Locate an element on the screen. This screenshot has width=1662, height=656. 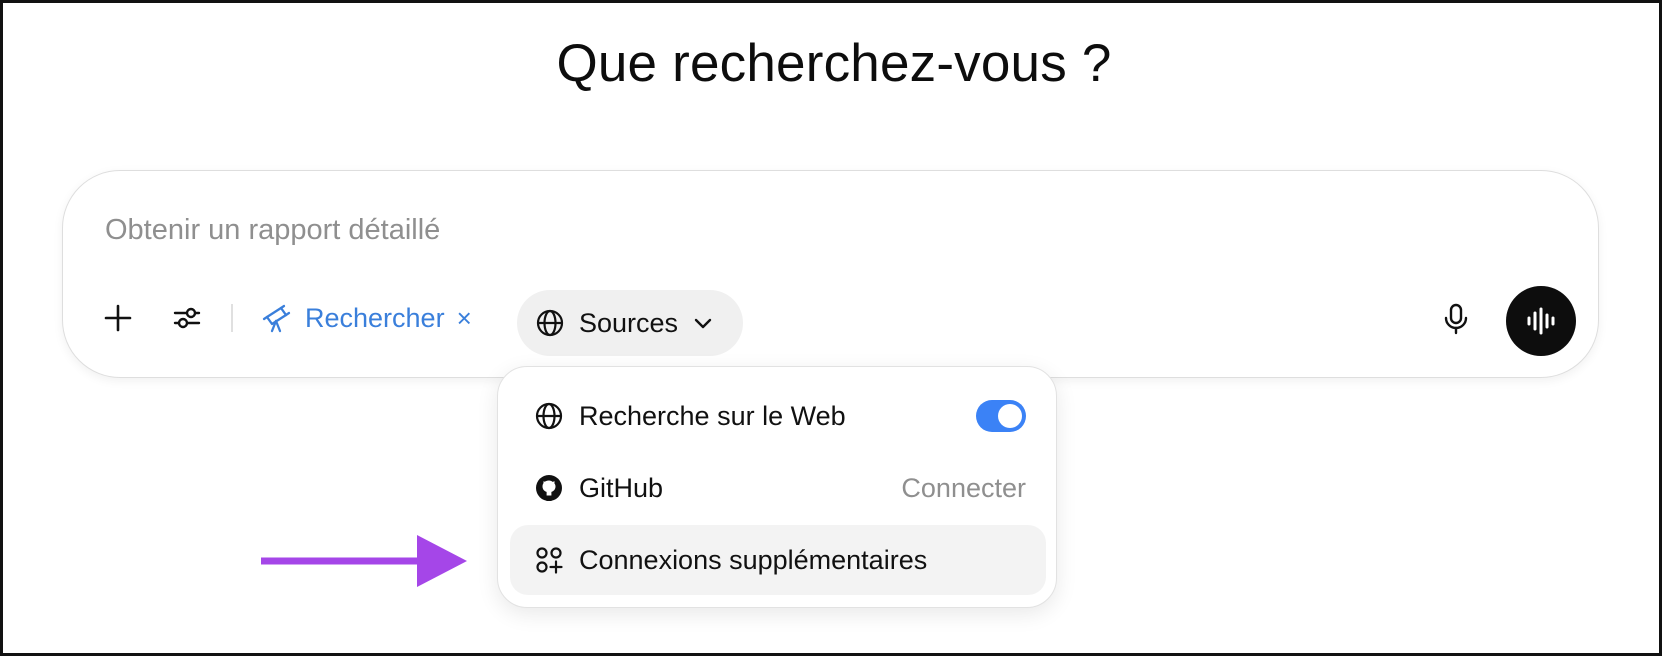
github-connect-link: Connecter is located at coordinates (963, 488).